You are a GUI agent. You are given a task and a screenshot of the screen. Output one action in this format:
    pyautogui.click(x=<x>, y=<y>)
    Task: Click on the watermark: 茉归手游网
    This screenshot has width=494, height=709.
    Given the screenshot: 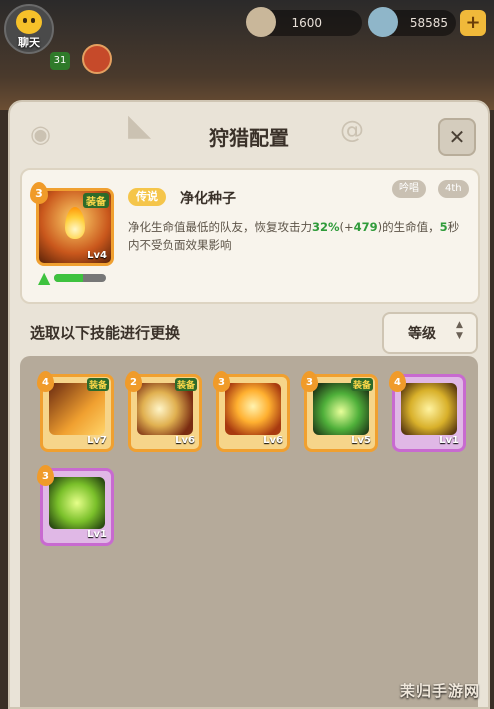 What is the action you would take?
    pyautogui.click(x=439, y=691)
    